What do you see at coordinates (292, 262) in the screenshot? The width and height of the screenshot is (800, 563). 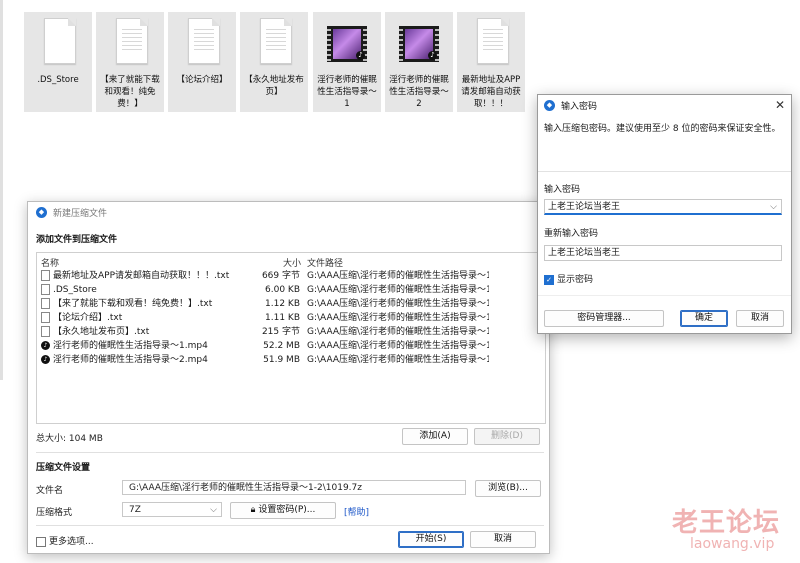 I see `column-header-size: 大小` at bounding box center [292, 262].